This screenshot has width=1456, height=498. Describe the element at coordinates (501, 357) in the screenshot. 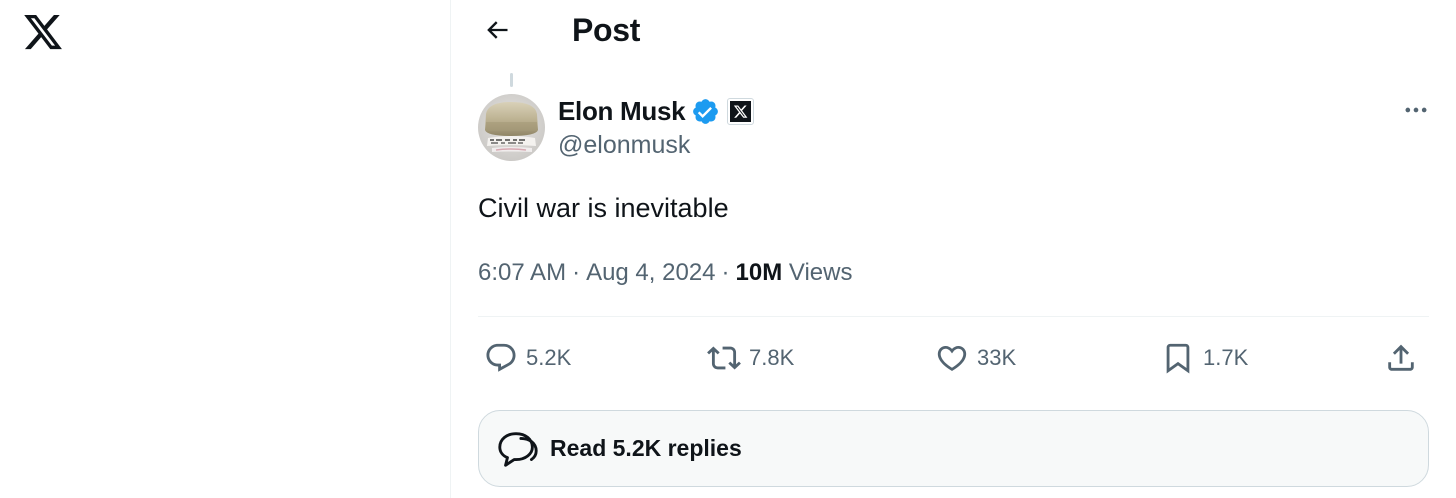

I see `reply-icon` at that location.